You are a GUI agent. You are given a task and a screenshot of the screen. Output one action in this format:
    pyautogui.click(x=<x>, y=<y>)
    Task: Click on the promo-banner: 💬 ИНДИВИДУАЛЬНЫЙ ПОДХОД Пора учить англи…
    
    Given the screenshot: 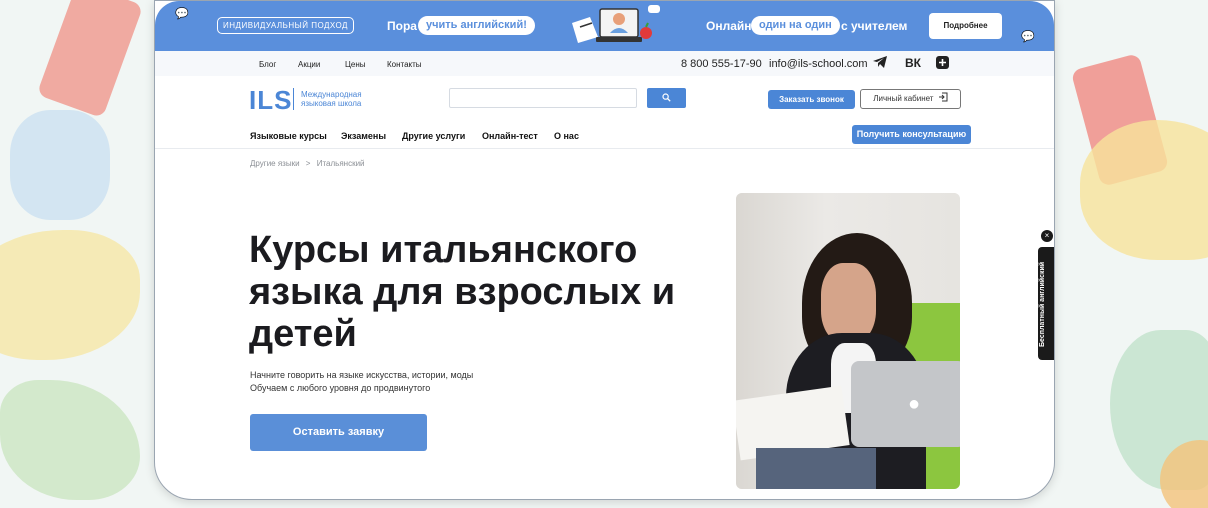 What is the action you would take?
    pyautogui.click(x=604, y=26)
    